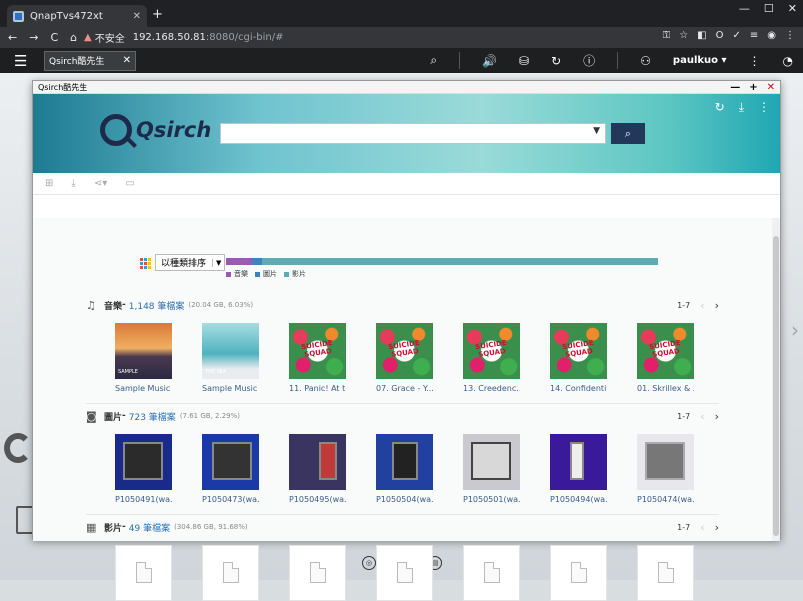 The height and width of the screenshot is (601, 803). Describe the element at coordinates (684, 416) in the screenshot. I see `photo-range: 1-7` at that location.